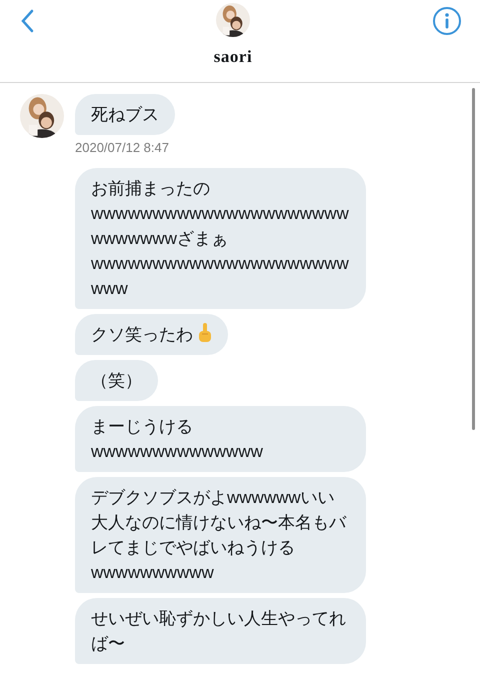 Image resolution: width=480 pixels, height=691 pixels. Describe the element at coordinates (447, 21) in the screenshot. I see `info-icon` at that location.